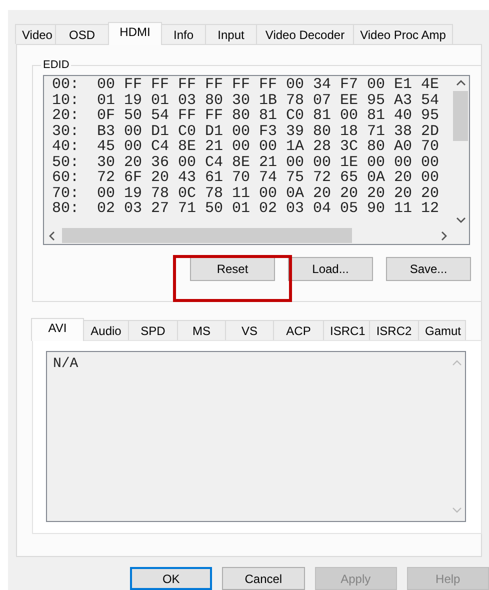 The image size is (489, 590). Describe the element at coordinates (246, 100) in the screenshot. I see `hex-row-text: 10: 01 19 01 03 80 30 1B 78 07 EE 95 A3 54` at that location.